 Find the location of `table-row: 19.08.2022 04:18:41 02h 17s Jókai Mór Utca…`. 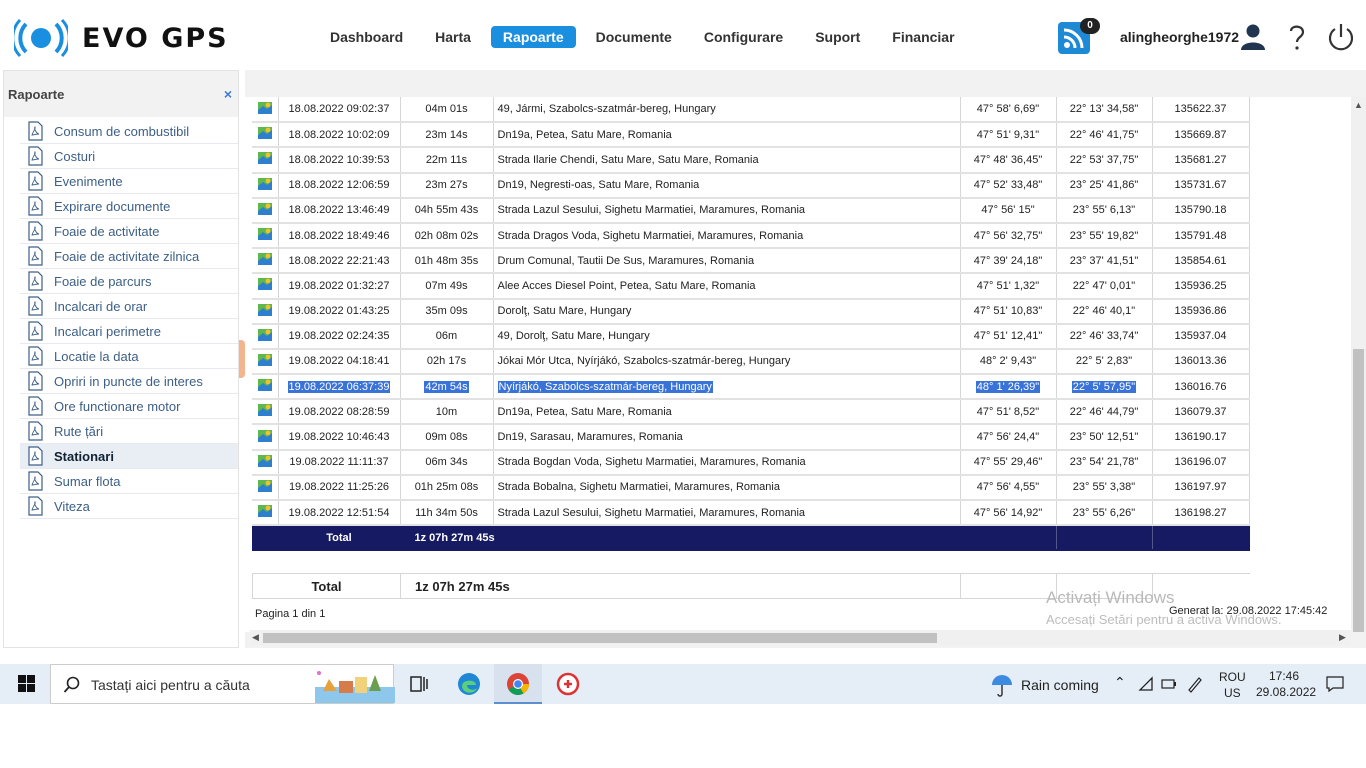

table-row: 19.08.2022 04:18:41 02h 17s Jókai Mór Utca… is located at coordinates (751, 362).